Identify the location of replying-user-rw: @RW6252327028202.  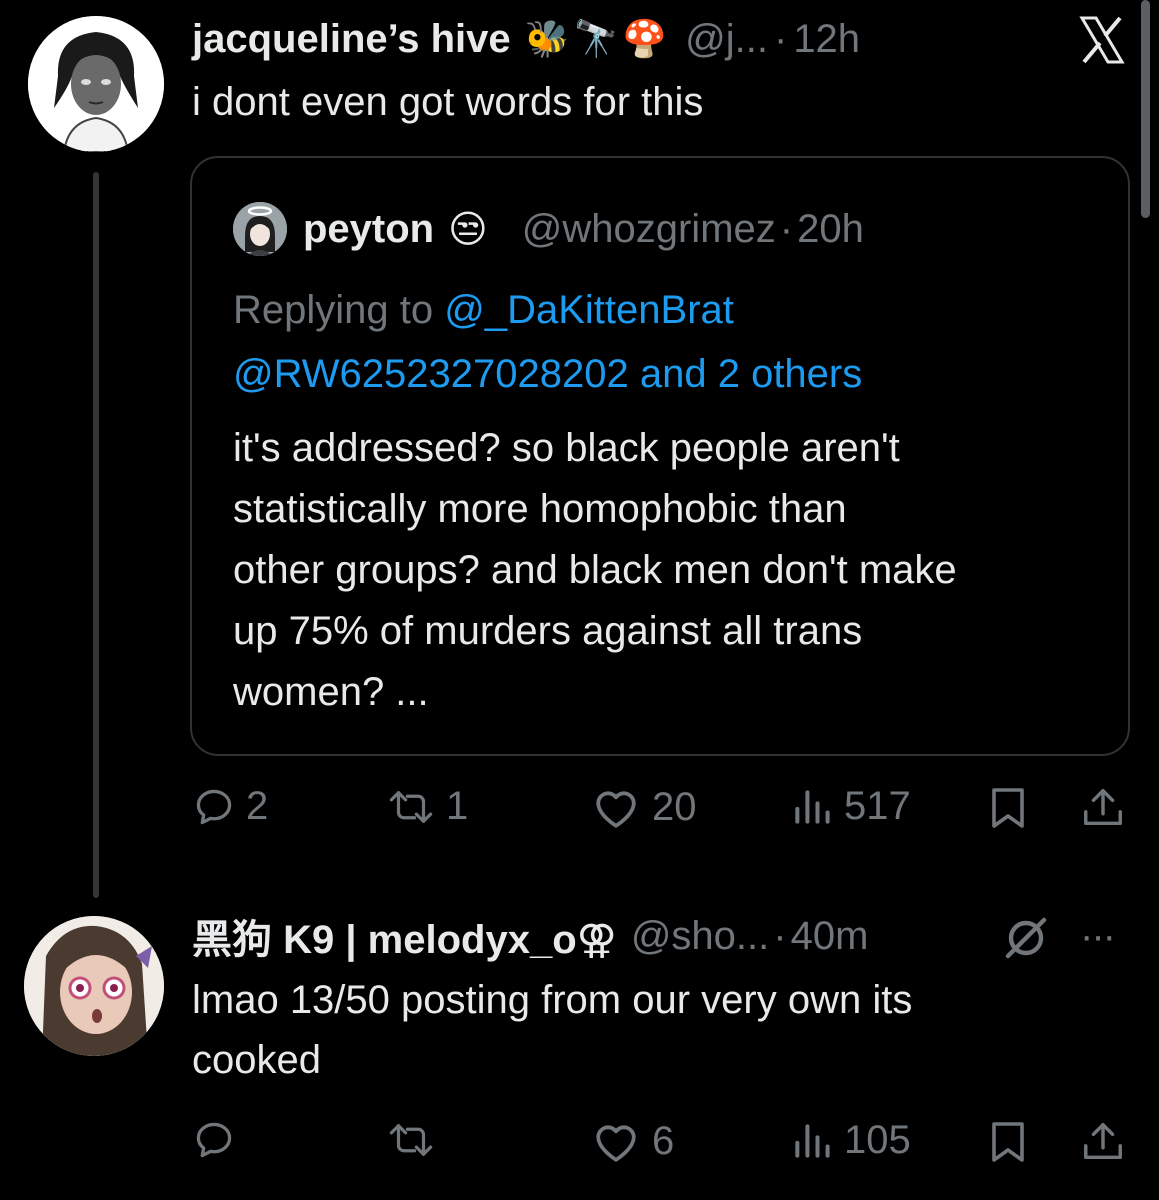
(431, 374).